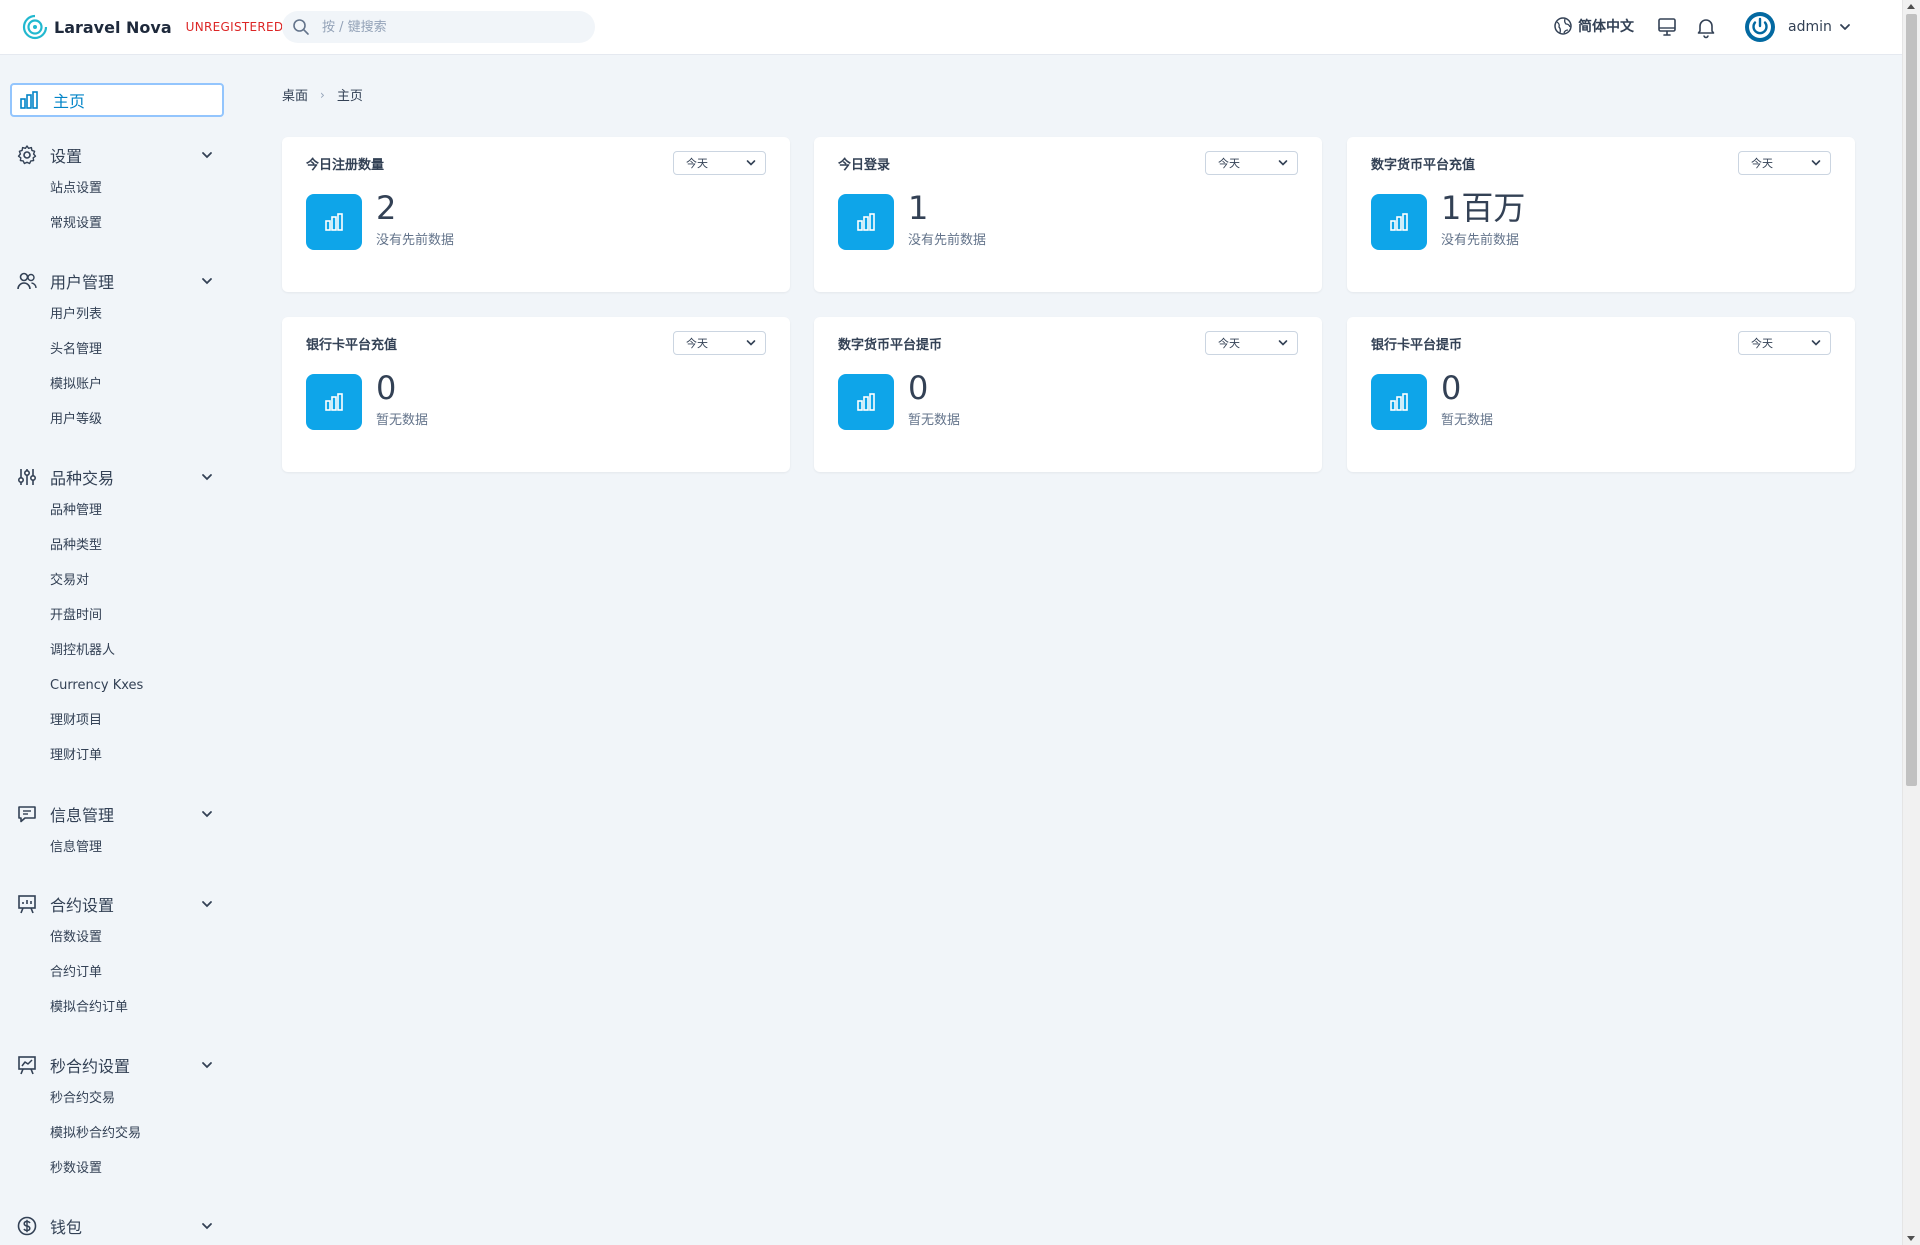  I want to click on sidebar-section-wallet: 钱包, so click(120, 1226).